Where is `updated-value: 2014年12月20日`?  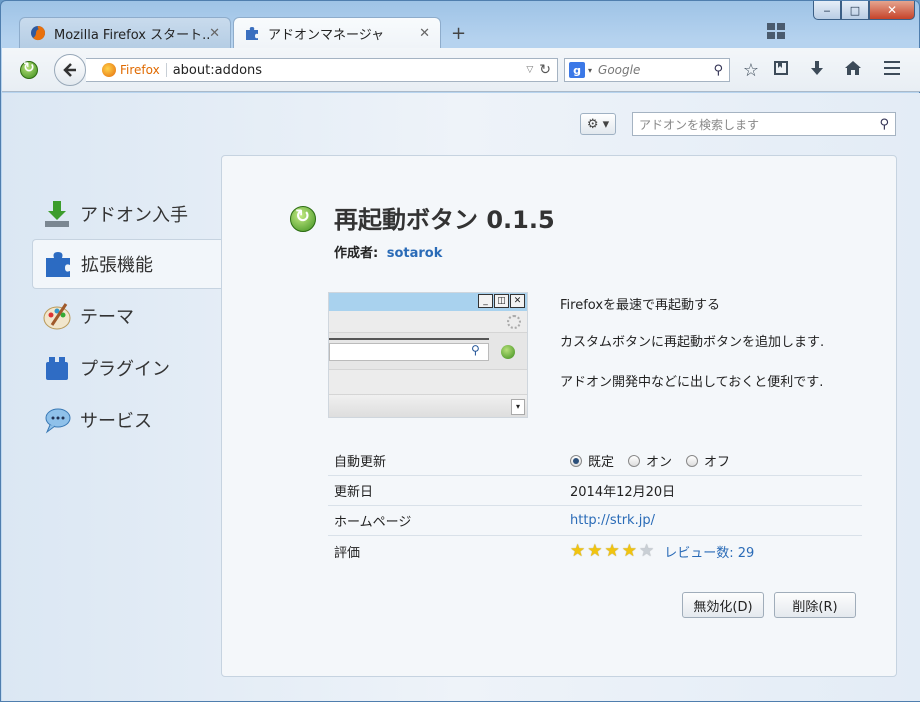
updated-value: 2014年12月20日 is located at coordinates (623, 492).